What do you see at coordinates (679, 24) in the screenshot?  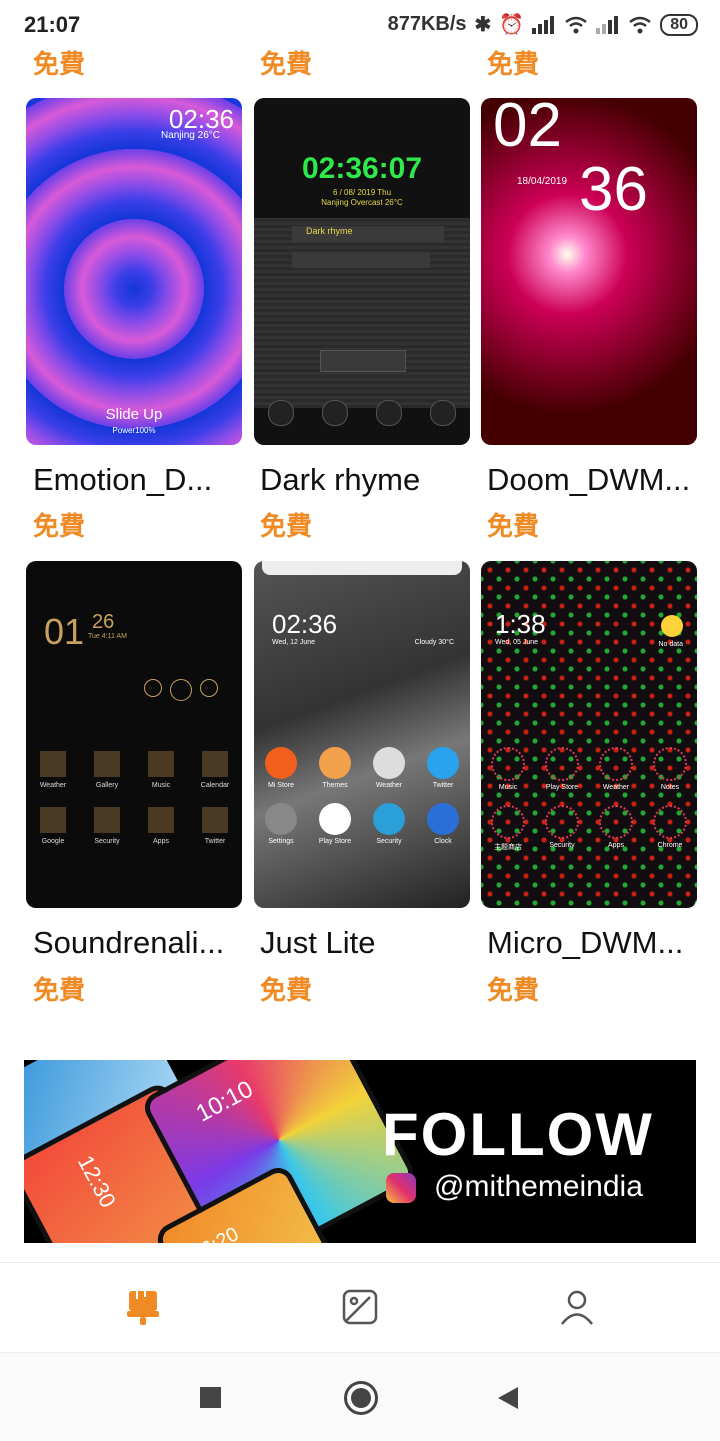 I see `battery-indicator: 80` at bounding box center [679, 24].